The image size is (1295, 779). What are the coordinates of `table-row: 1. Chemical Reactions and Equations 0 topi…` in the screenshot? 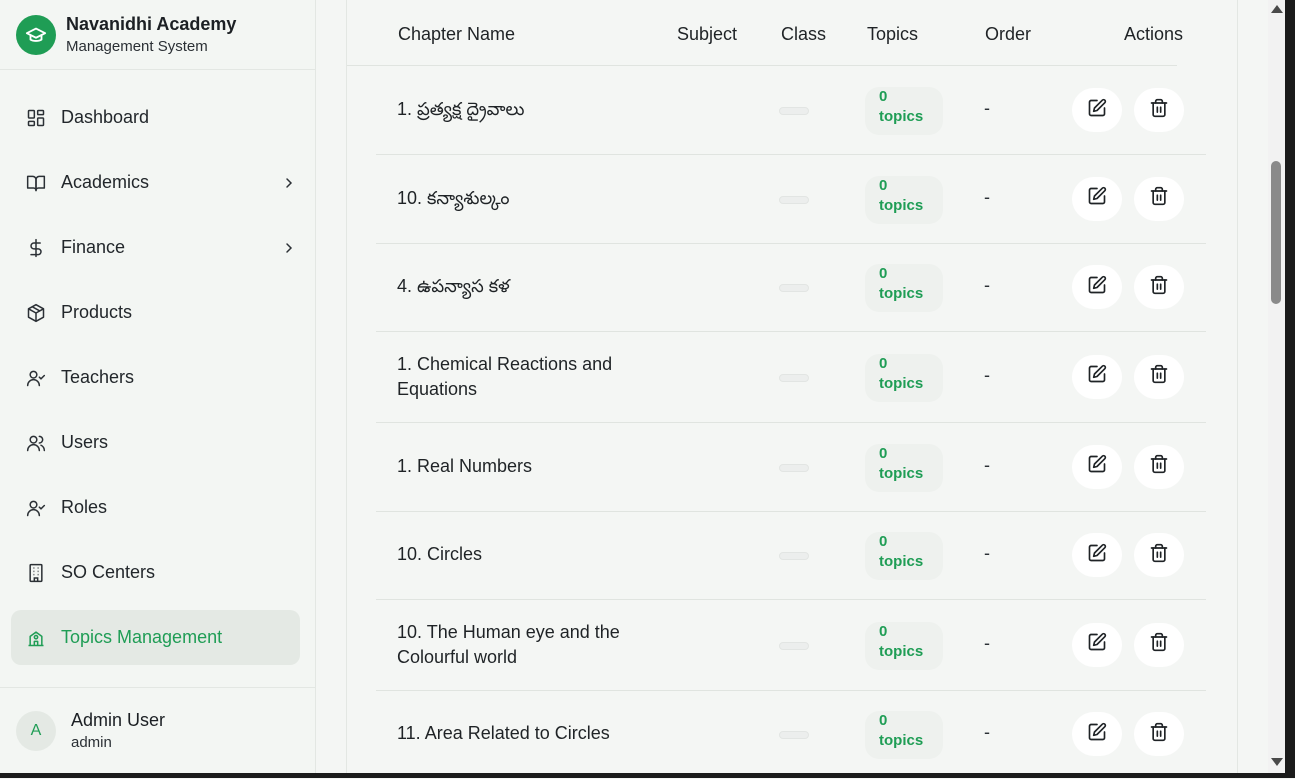 It's located at (791, 377).